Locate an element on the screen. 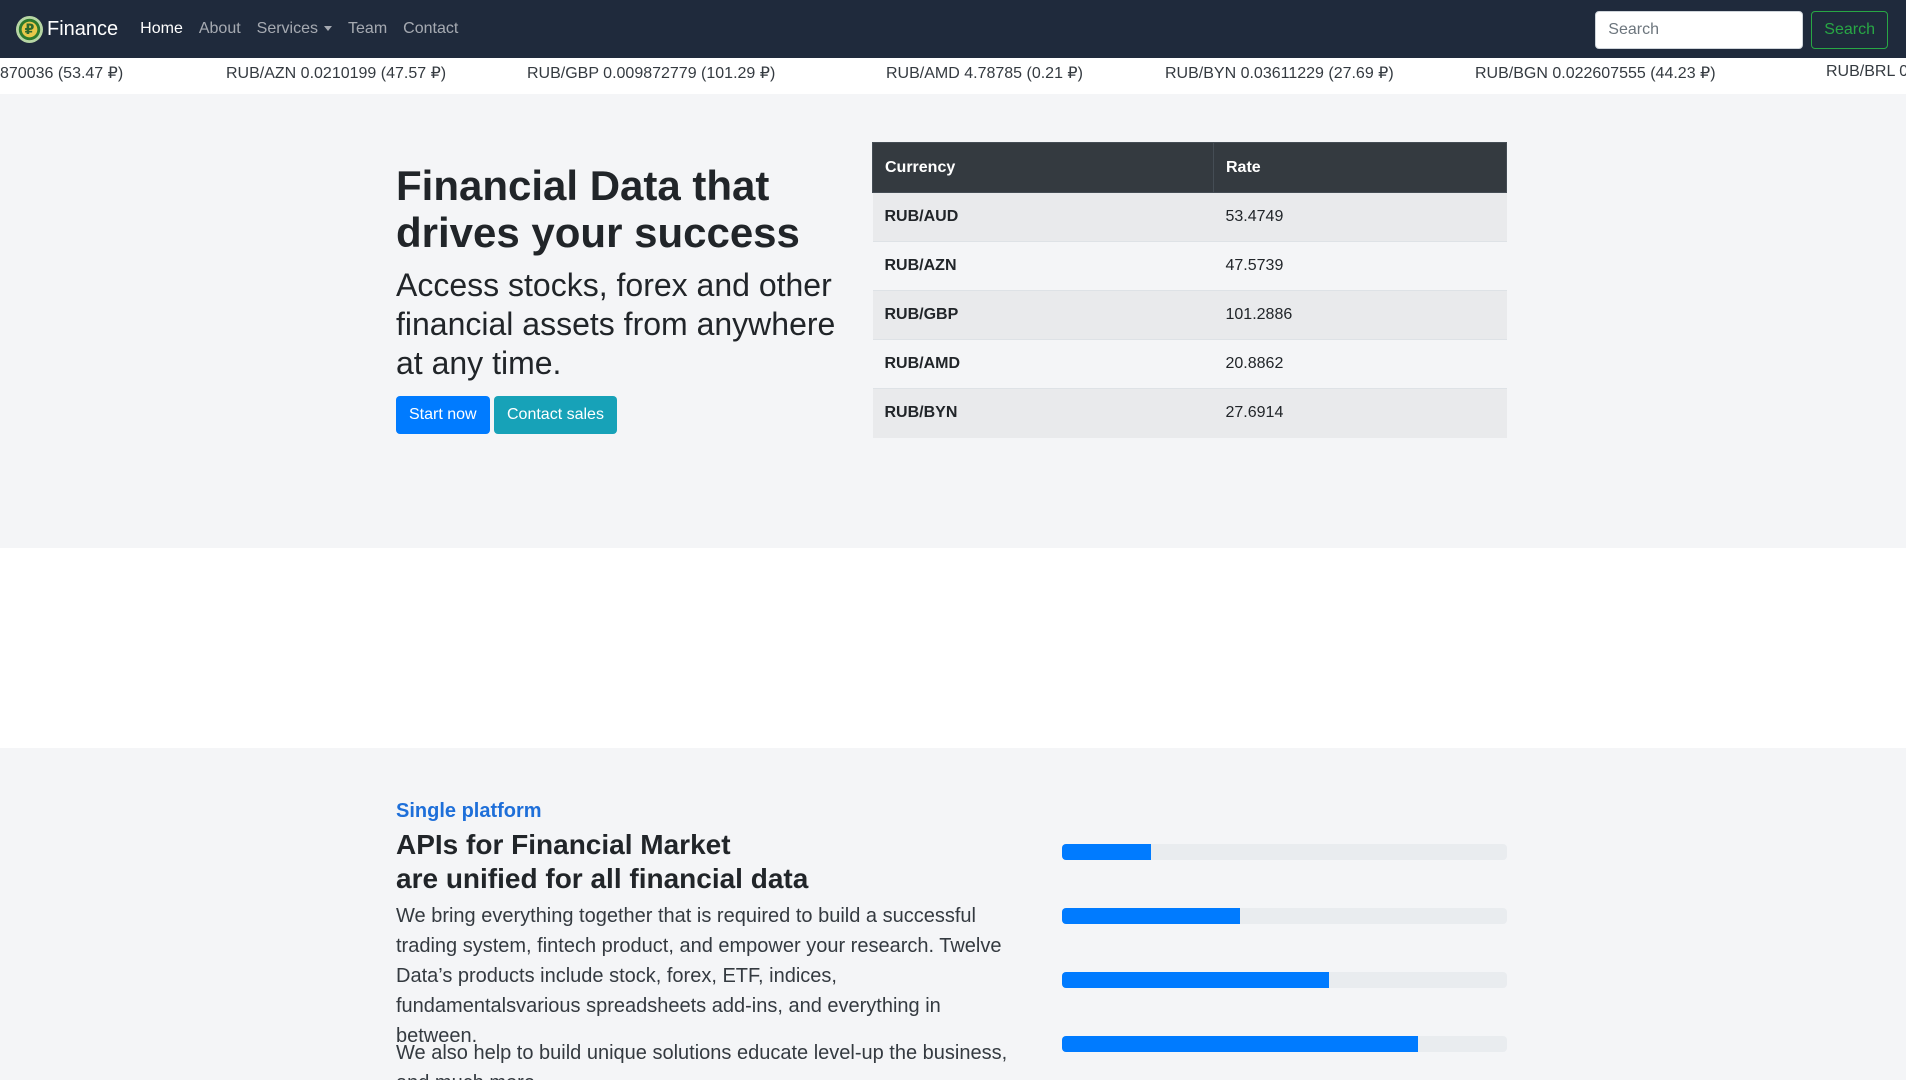  currency-cell: RUB/GBP is located at coordinates (1043, 315).